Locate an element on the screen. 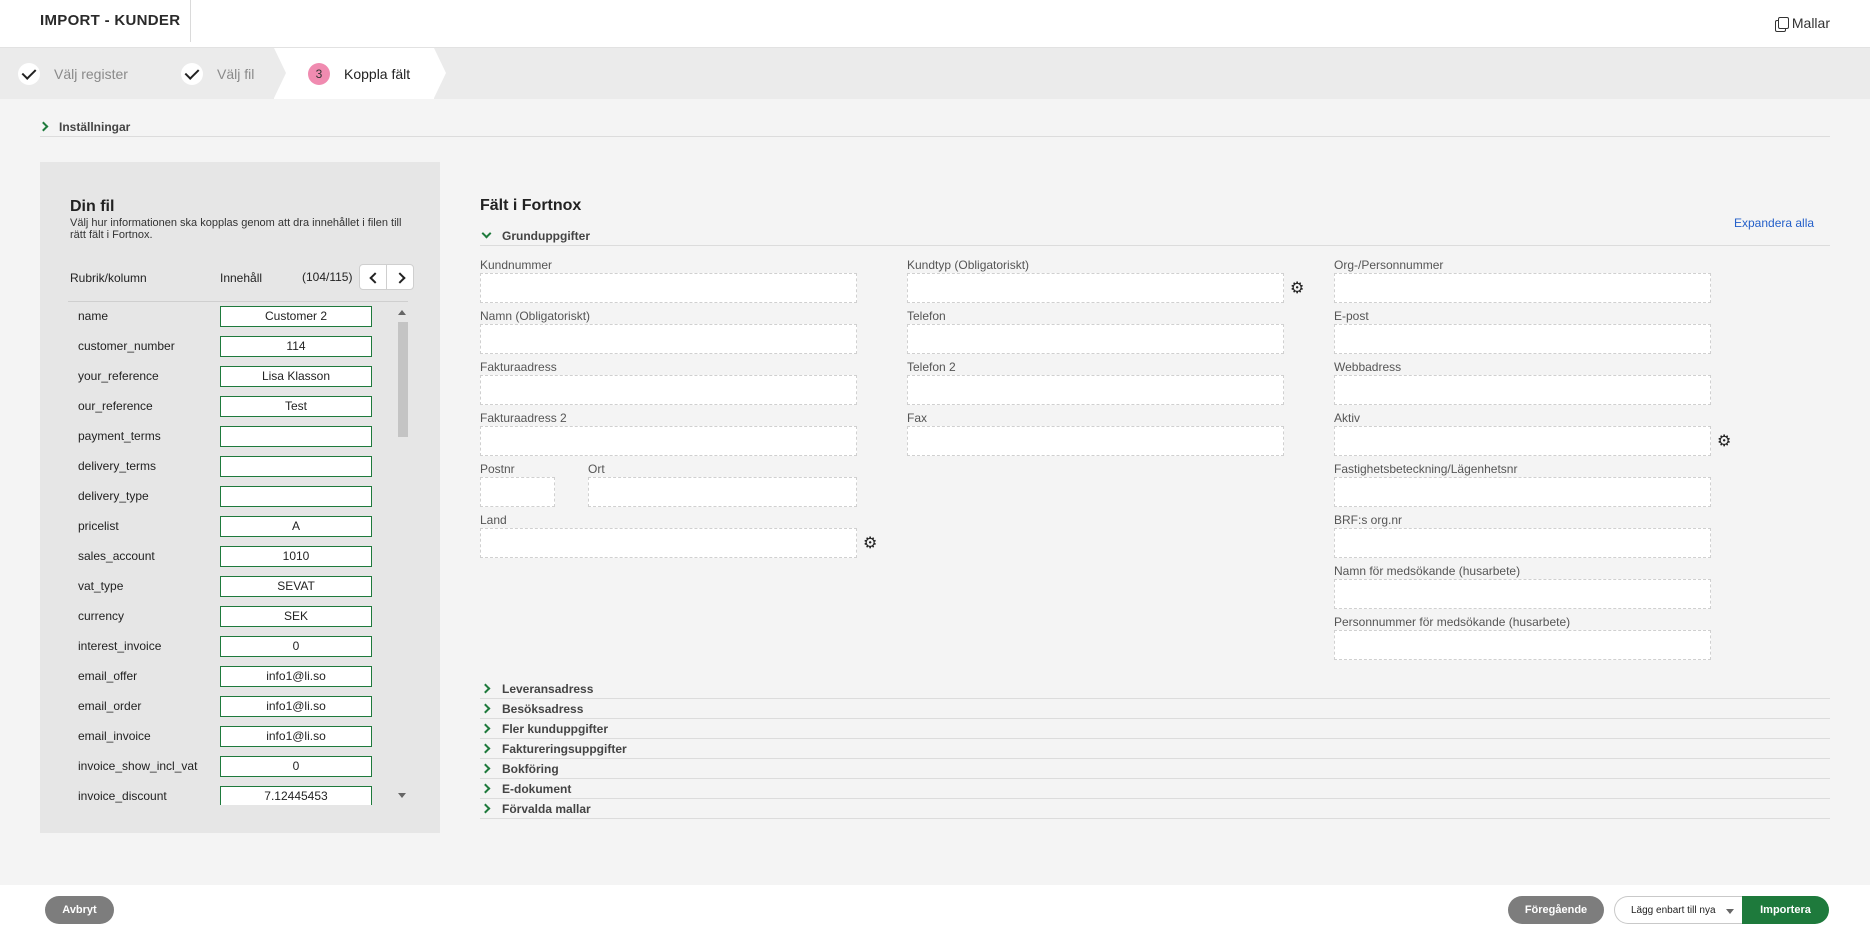 Image resolution: width=1870 pixels, height=937 pixels. column-key: invoice_discount is located at coordinates (122, 796).